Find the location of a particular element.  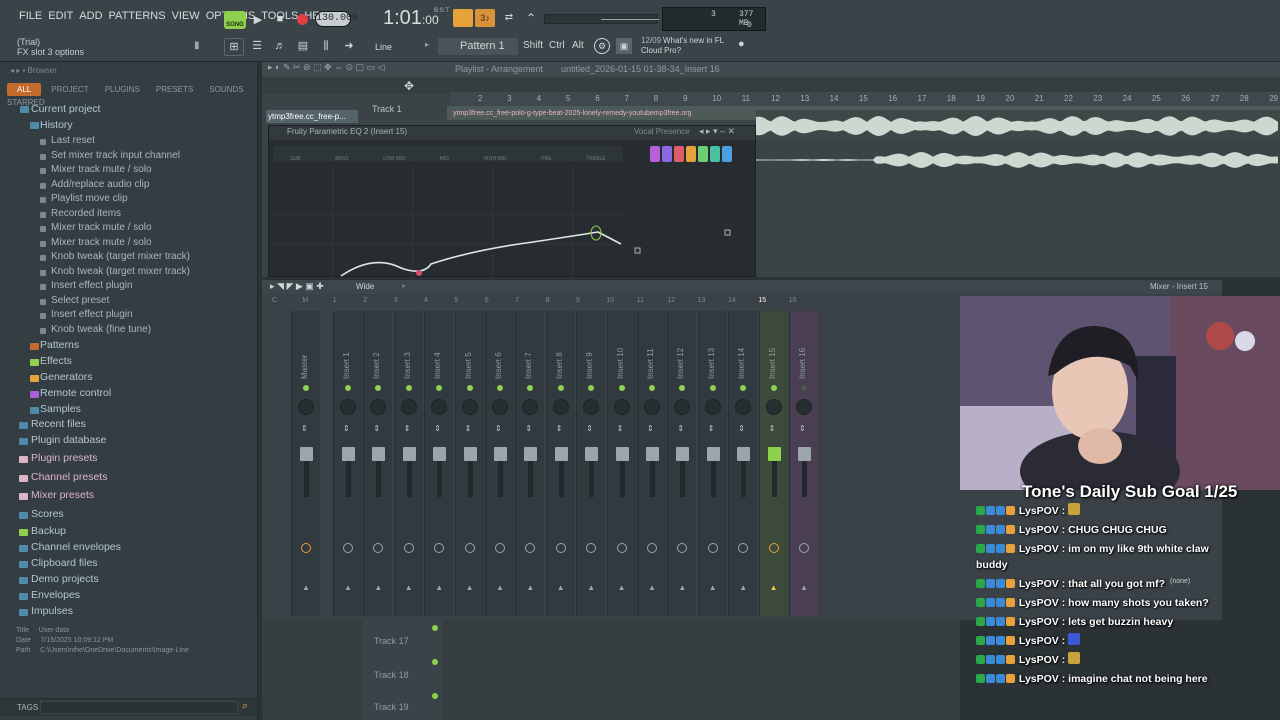

project-folder: Generators is located at coordinates (66, 378).